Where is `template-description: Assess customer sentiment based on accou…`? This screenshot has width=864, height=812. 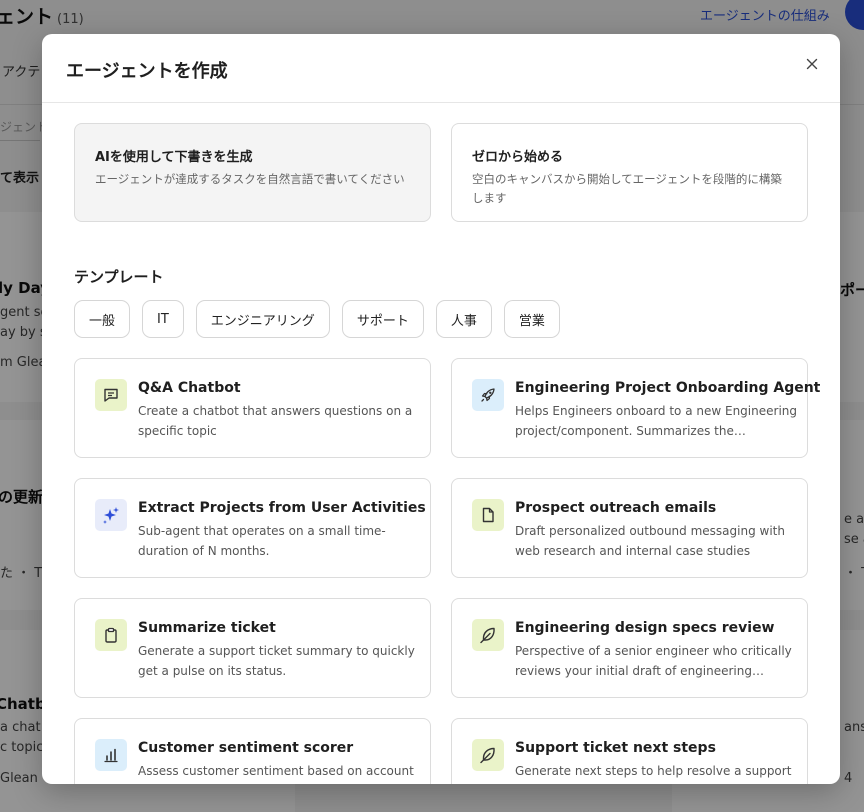
template-description: Assess customer sentiment based on accou… is located at coordinates (276, 771).